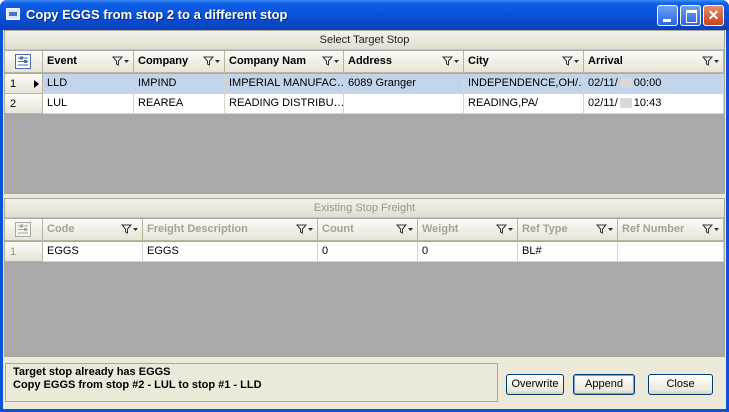 The image size is (729, 412). What do you see at coordinates (713, 15) in the screenshot?
I see `close-window-button: ✕` at bounding box center [713, 15].